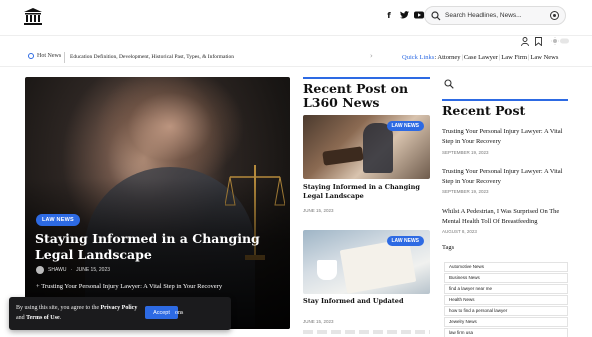 The width and height of the screenshot is (592, 337). Describe the element at coordinates (538, 41) in the screenshot. I see `bookmark-icon` at that location.